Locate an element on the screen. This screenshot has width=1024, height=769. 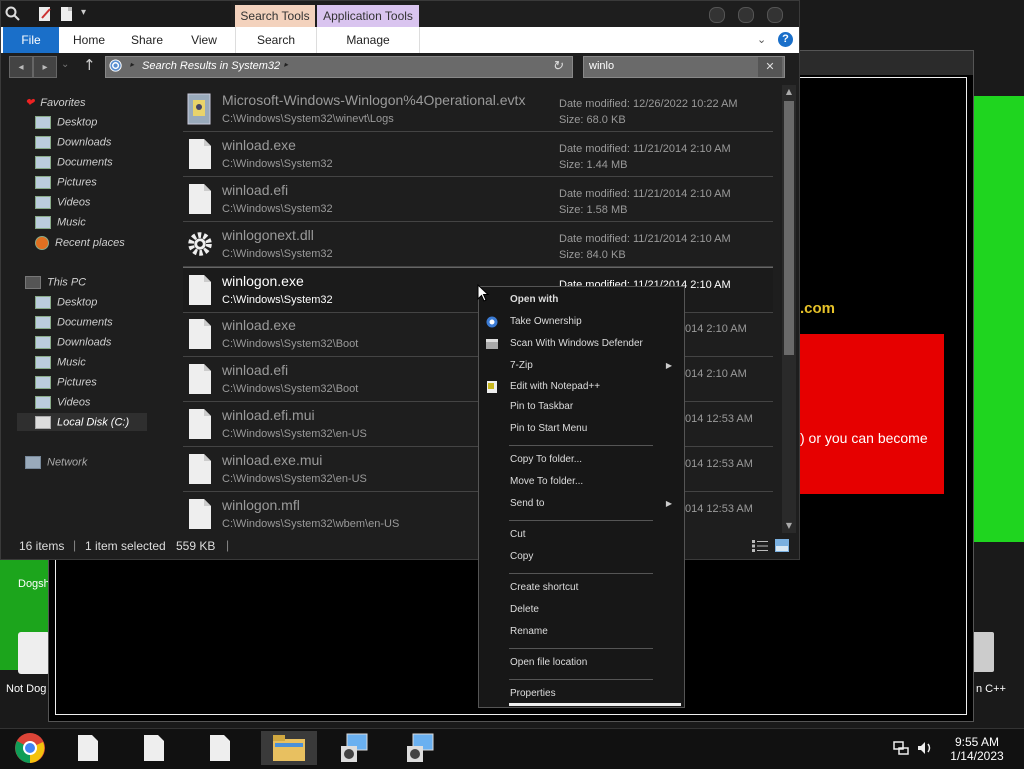
search-input-value: winlo is located at coordinates (601, 66).